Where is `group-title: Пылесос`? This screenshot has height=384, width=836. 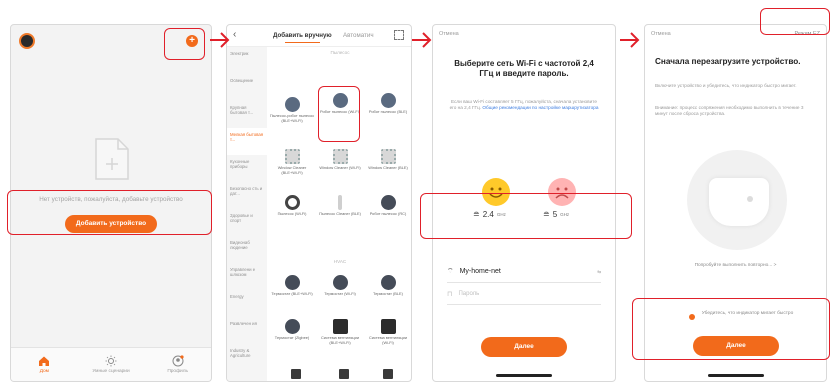
group-title: Пылесос is located at coordinates (340, 52).